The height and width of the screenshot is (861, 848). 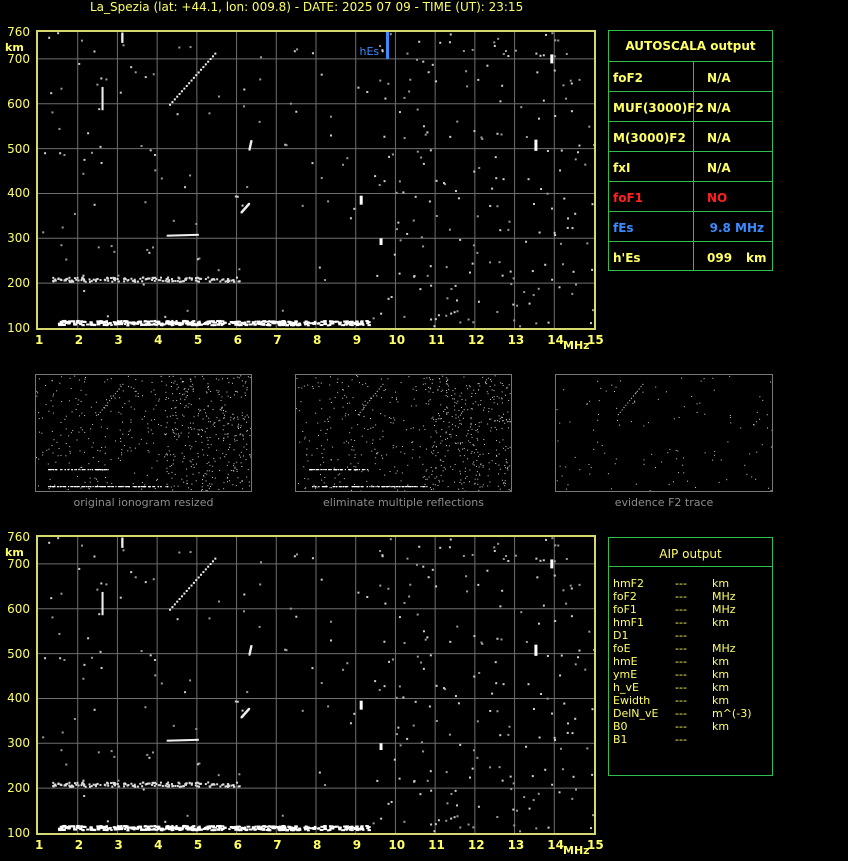 I want to click on autoscala-label: h'Es, so click(x=627, y=258).